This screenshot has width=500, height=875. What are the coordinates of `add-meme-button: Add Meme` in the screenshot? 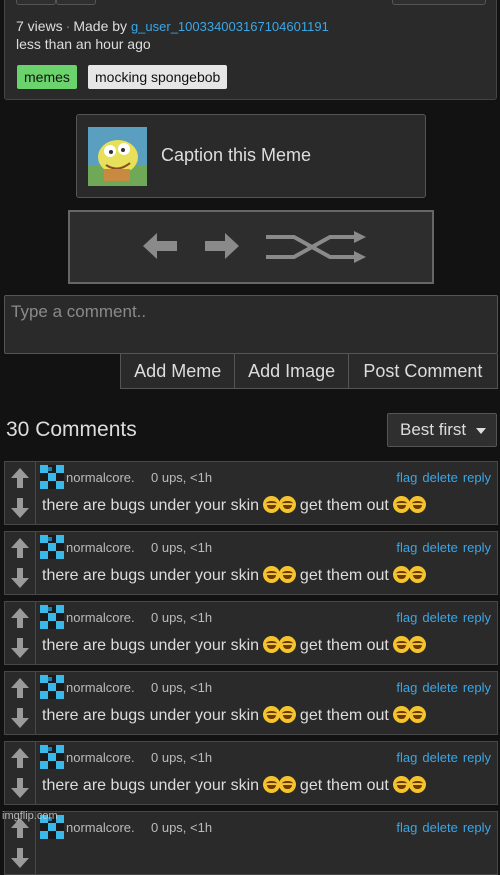 It's located at (178, 371).